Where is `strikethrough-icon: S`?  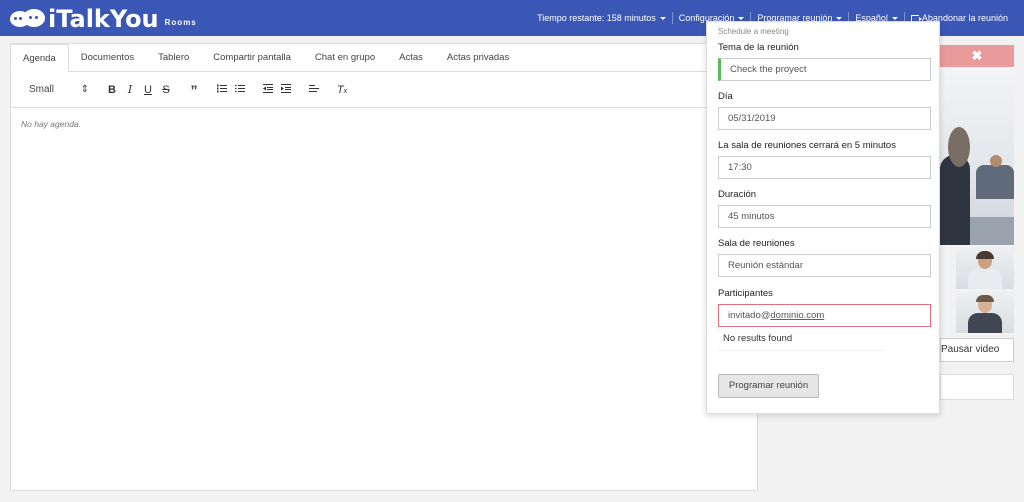 strikethrough-icon: S is located at coordinates (166, 90).